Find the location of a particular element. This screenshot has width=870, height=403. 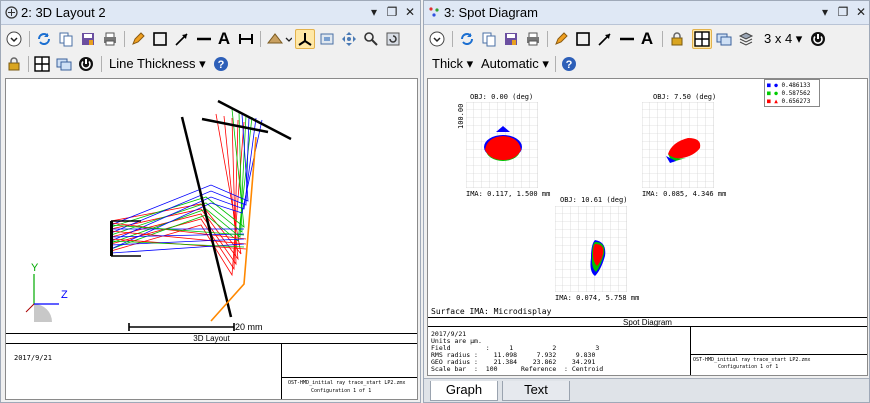

axis-view-icon is located at coordinates (305, 39).